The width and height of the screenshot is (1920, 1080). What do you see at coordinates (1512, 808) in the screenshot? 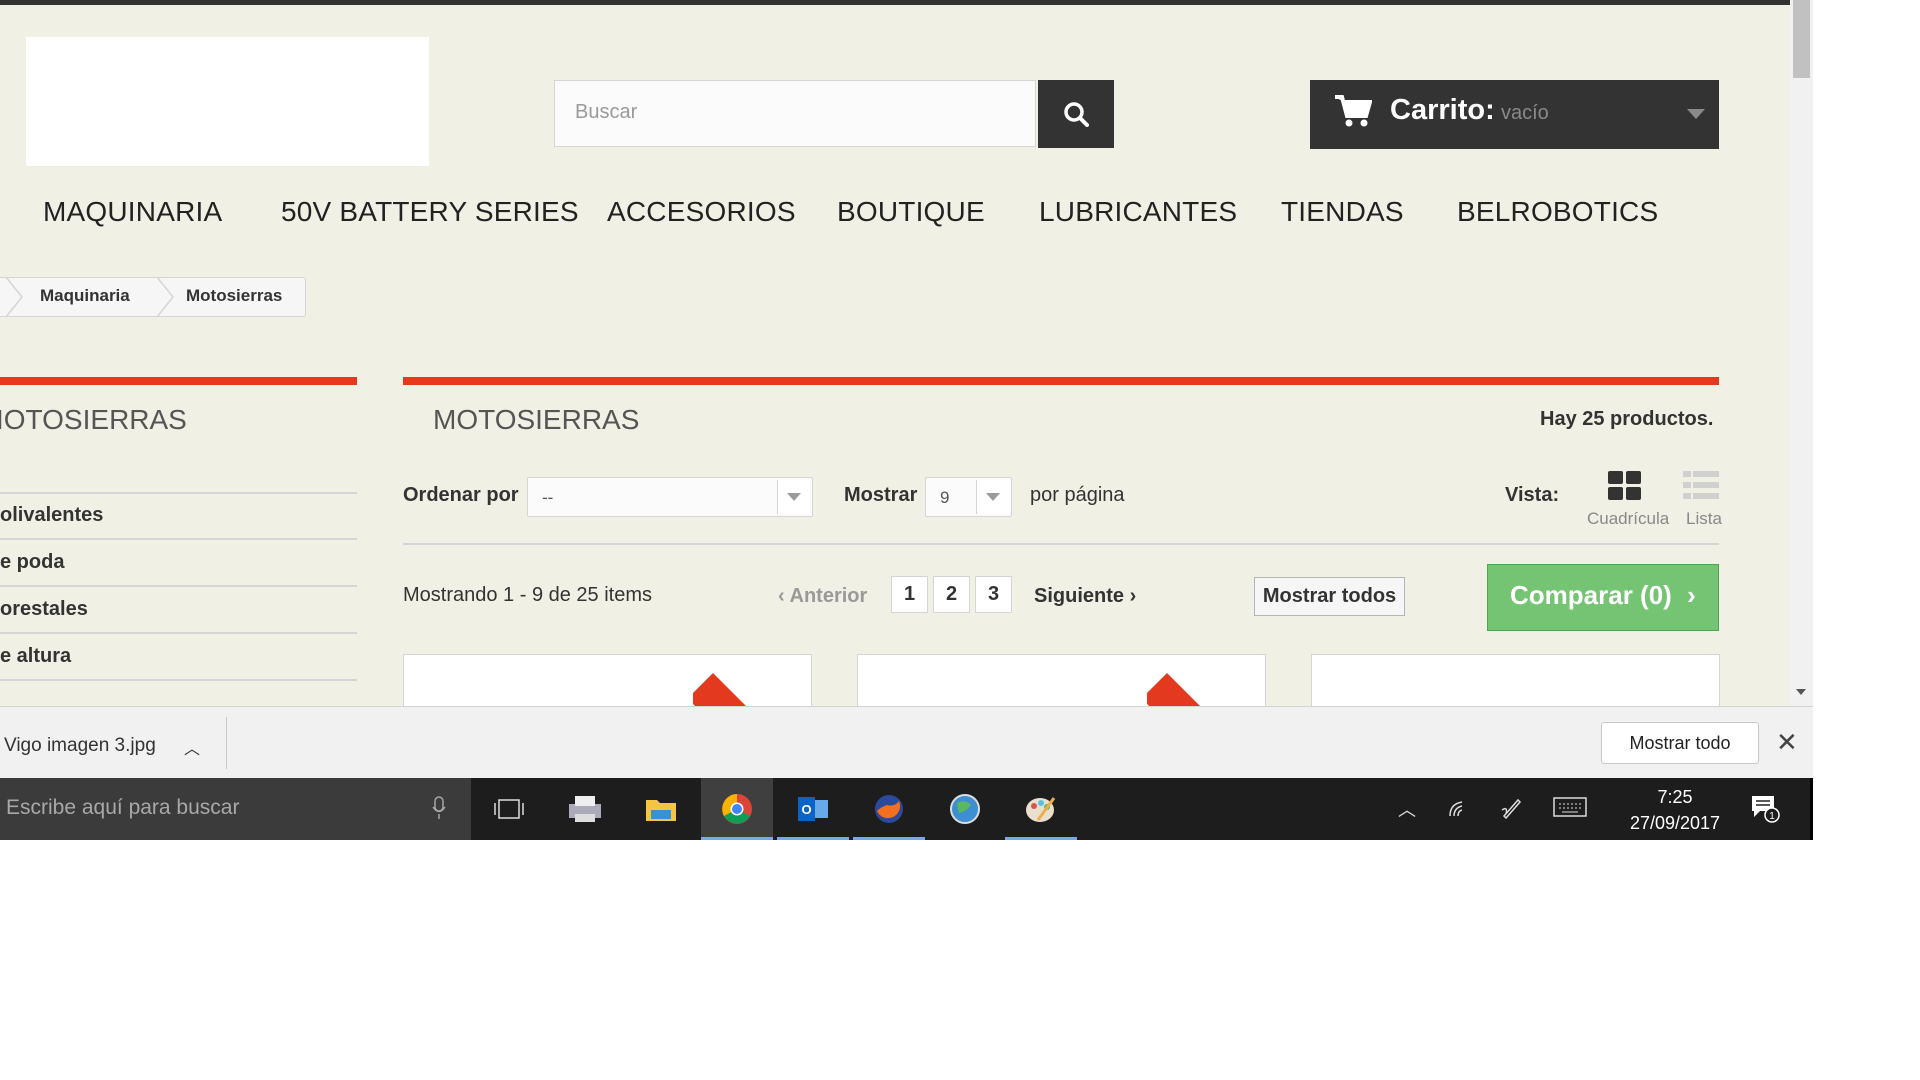
I see `pen-icon` at bounding box center [1512, 808].